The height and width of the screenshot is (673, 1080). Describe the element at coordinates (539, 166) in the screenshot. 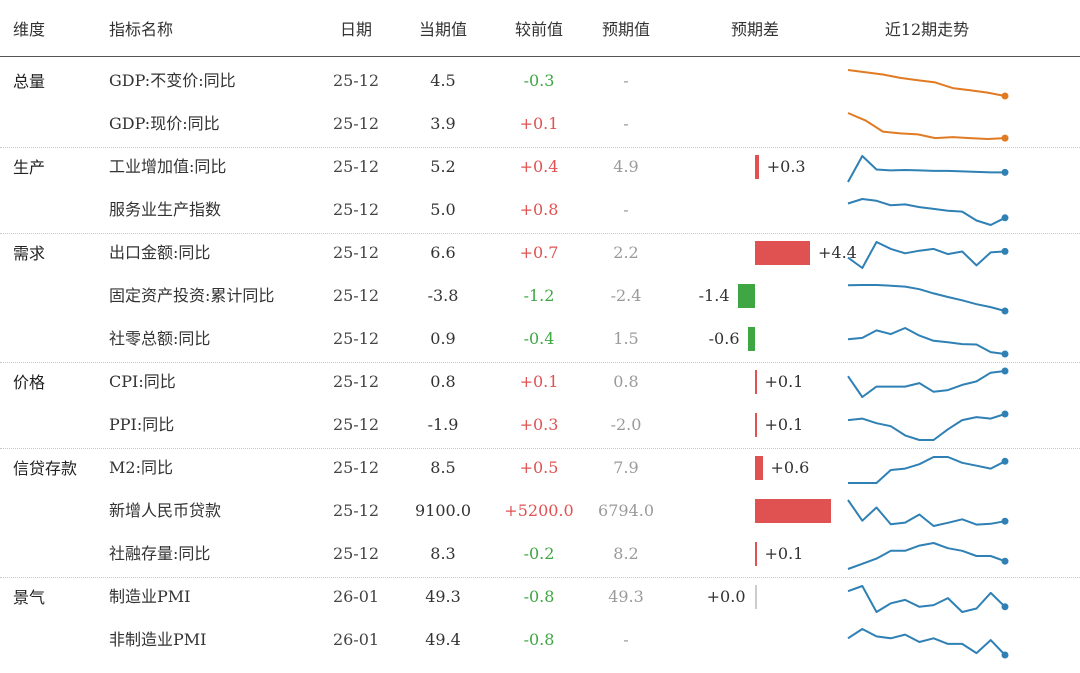

I see `change-value: +0.4` at that location.